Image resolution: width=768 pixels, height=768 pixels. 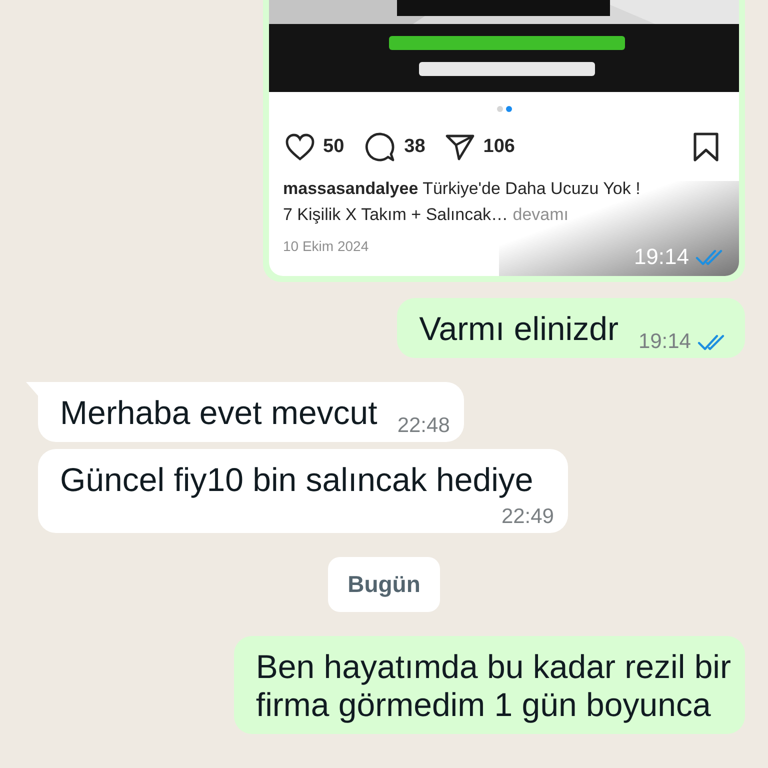 What do you see at coordinates (706, 147) in the screenshot?
I see `bookmark-icon` at bounding box center [706, 147].